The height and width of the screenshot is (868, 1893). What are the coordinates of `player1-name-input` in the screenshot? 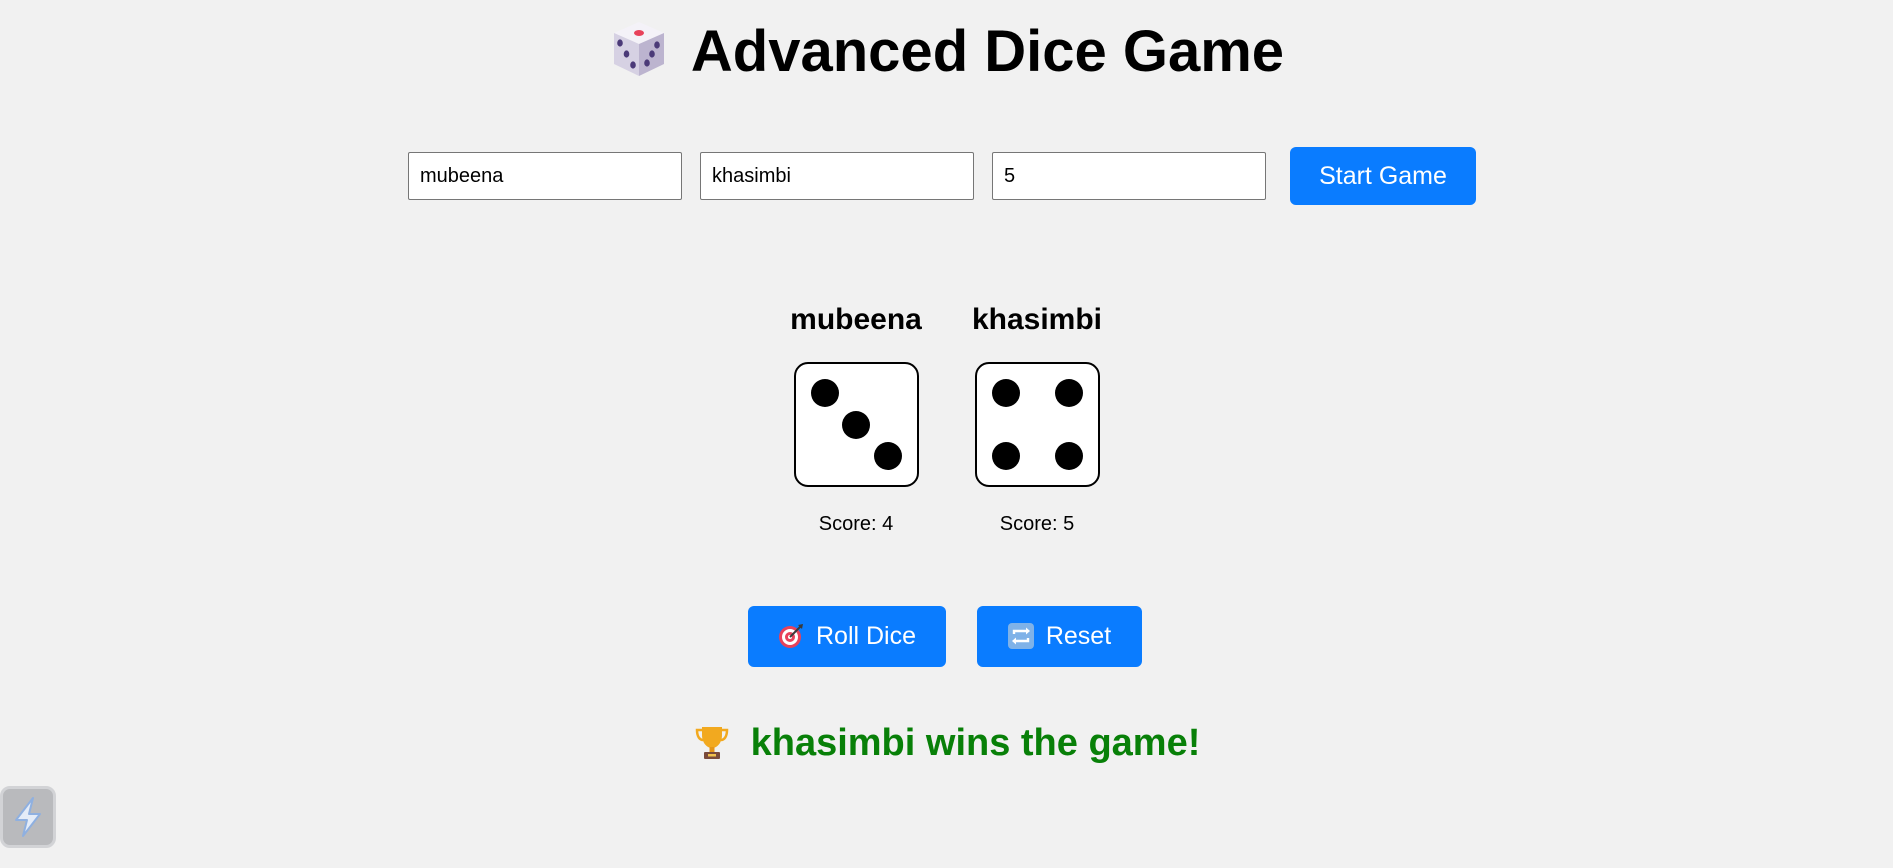 It's located at (545, 176).